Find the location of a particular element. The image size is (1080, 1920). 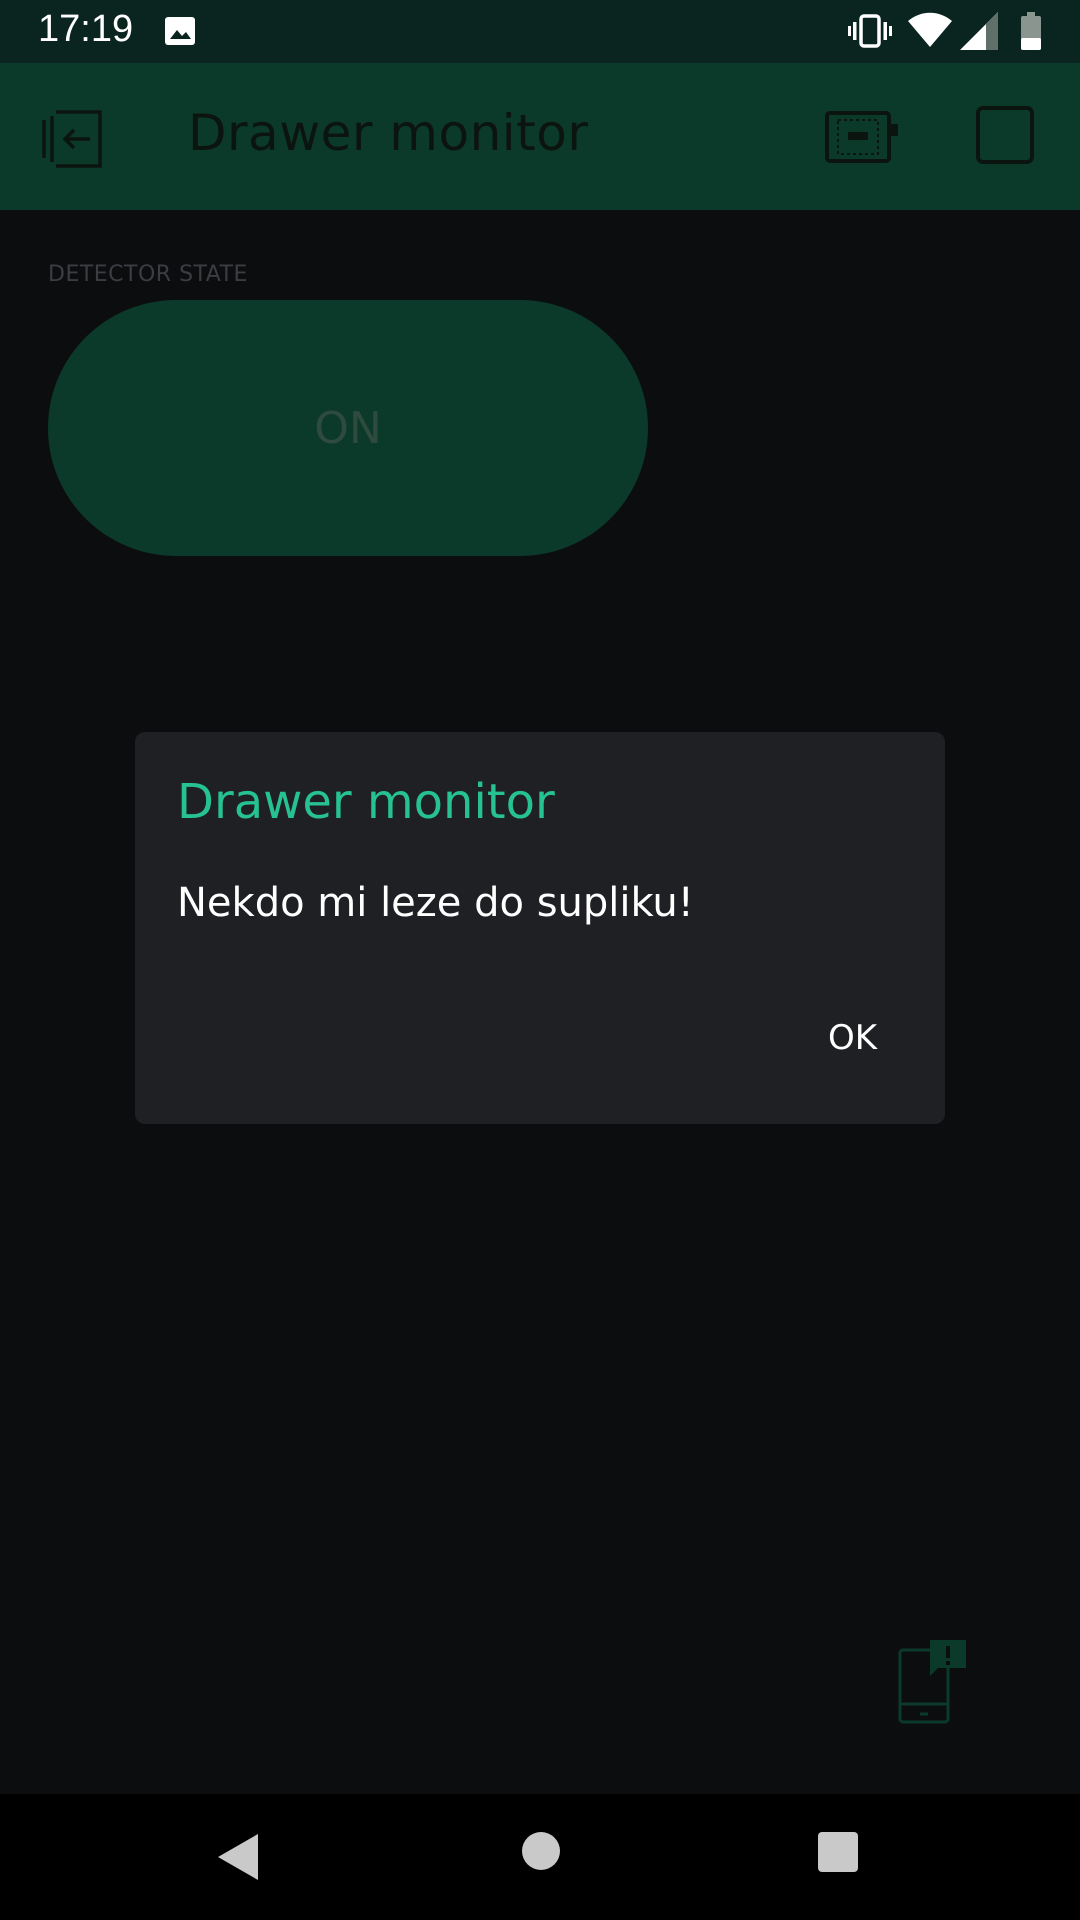

cellular-signal-icon is located at coordinates (979, 31).